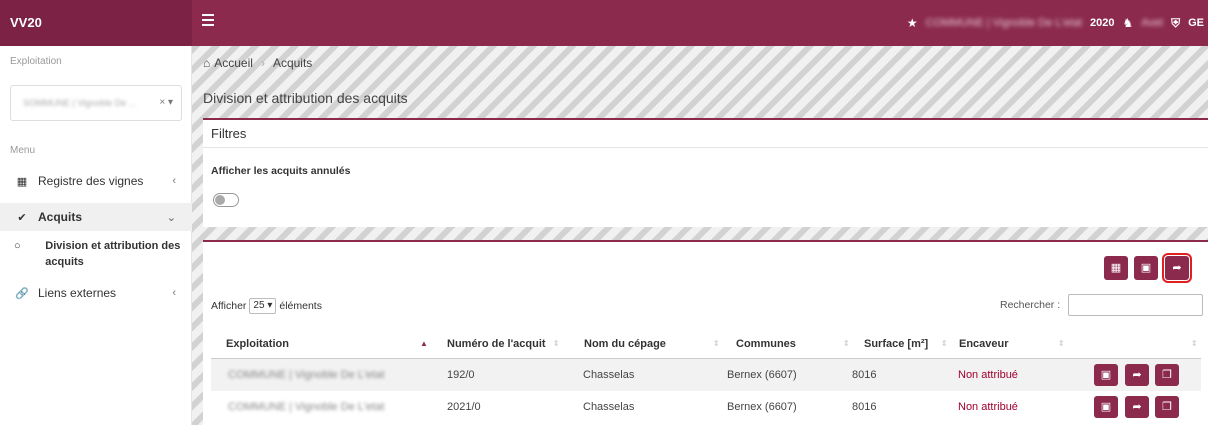 The height and width of the screenshot is (425, 1208). I want to click on header-surface: Surface [m²], so click(896, 344).